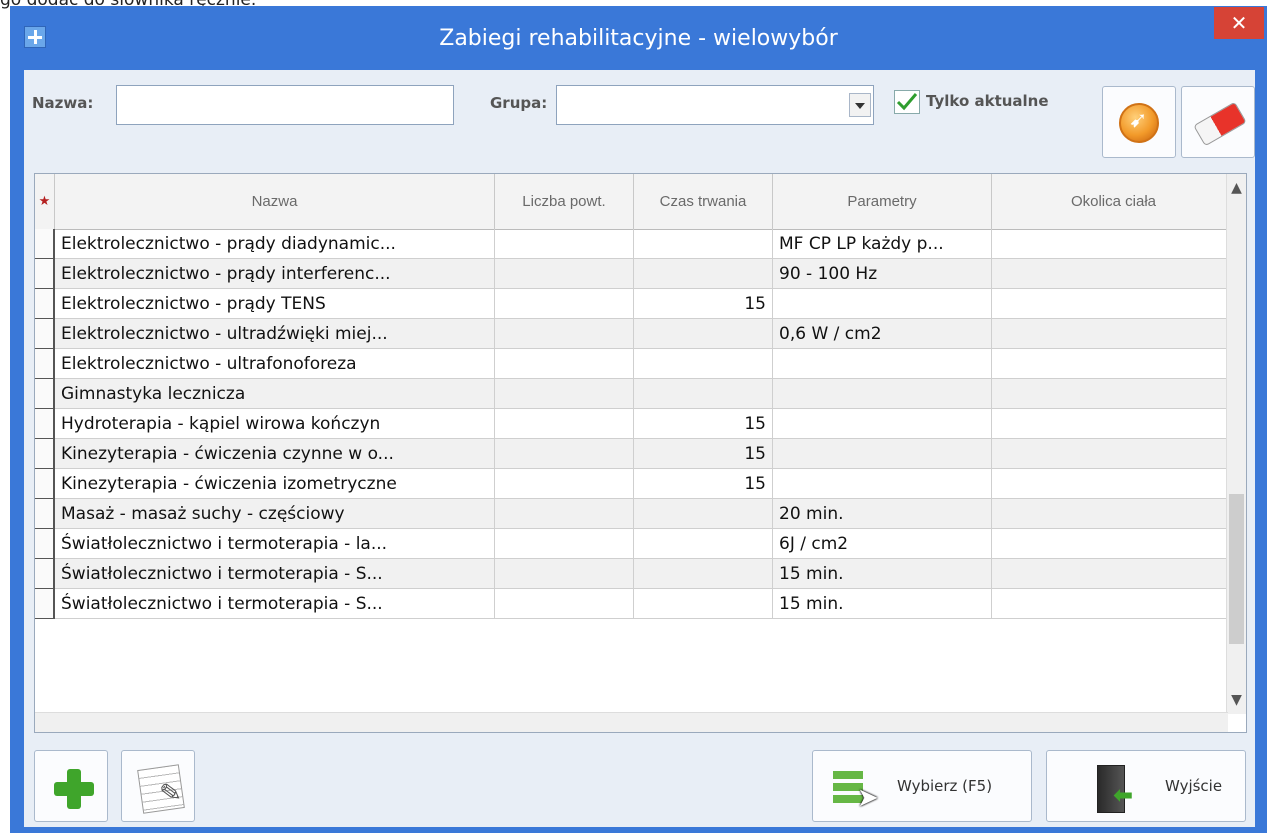  I want to click on table-row: Masaż - masaż suchy - częściowy 20 min., so click(631, 514).